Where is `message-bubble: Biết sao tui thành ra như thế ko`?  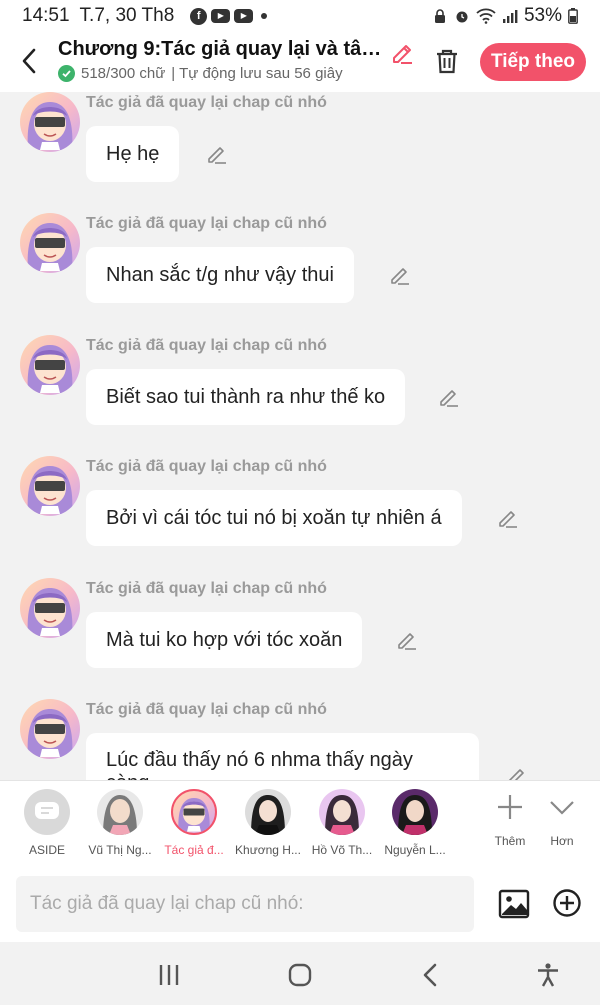 message-bubble: Biết sao tui thành ra như thế ko is located at coordinates (246, 397).